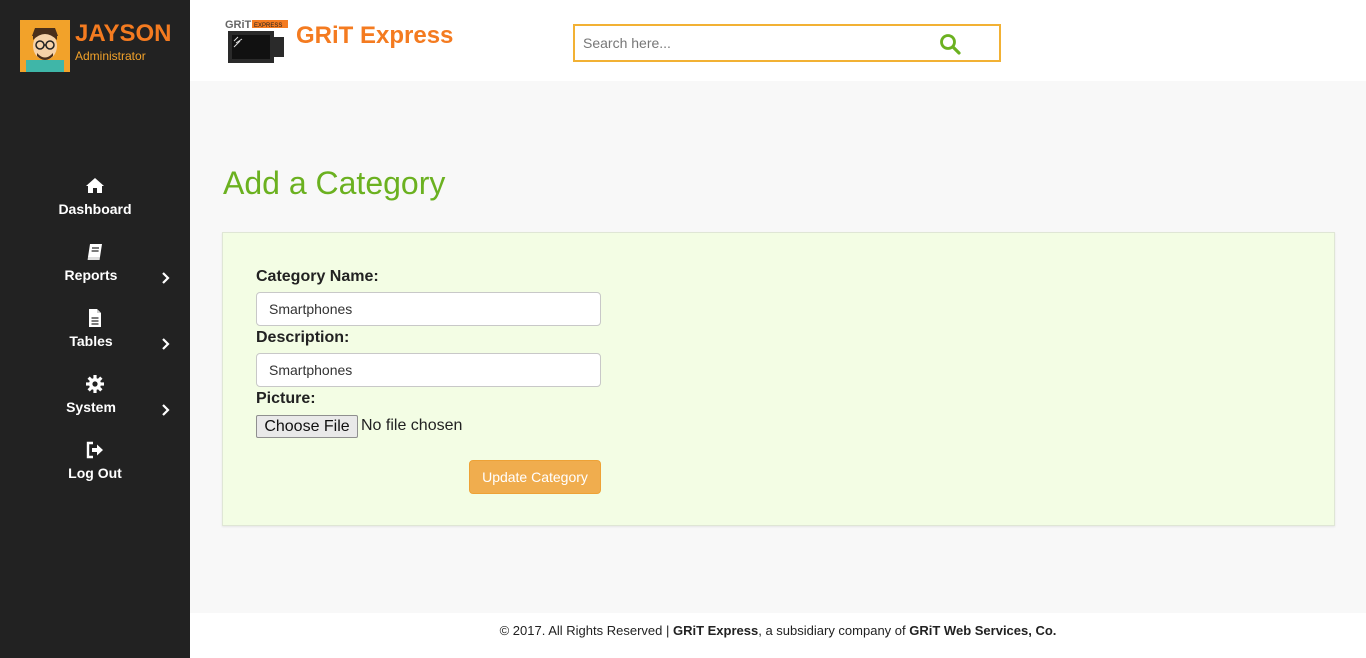 This screenshot has height=658, width=1366. What do you see at coordinates (95, 384) in the screenshot?
I see `gear-icon` at bounding box center [95, 384].